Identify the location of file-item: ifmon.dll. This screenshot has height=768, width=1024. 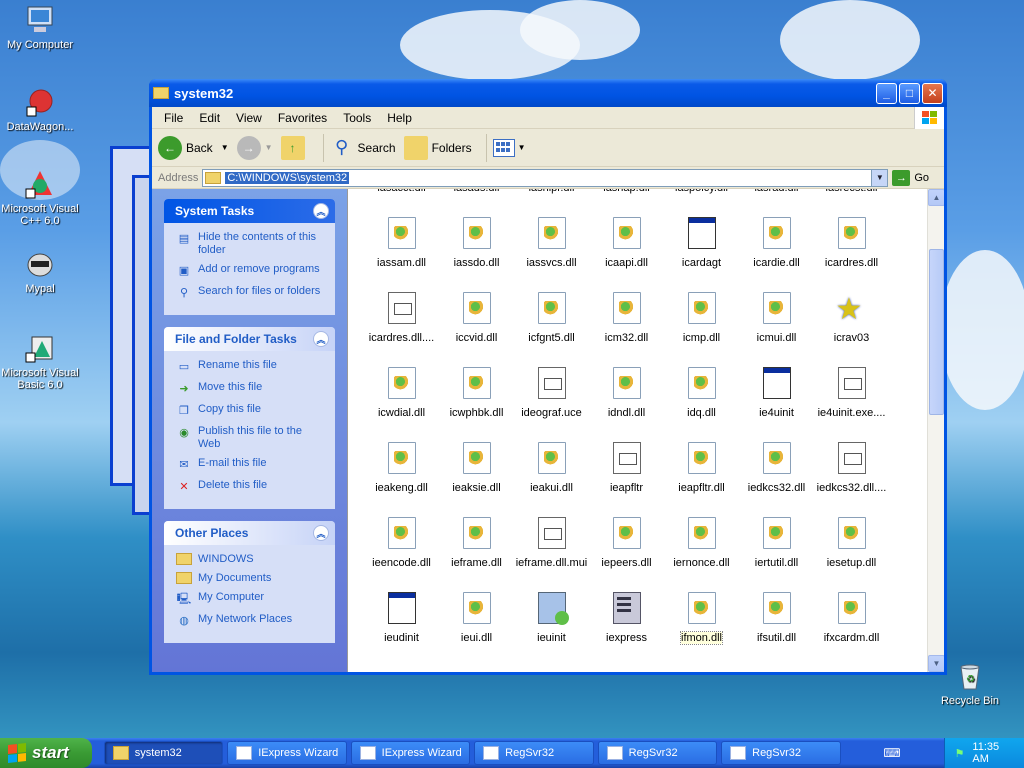
(701, 616).